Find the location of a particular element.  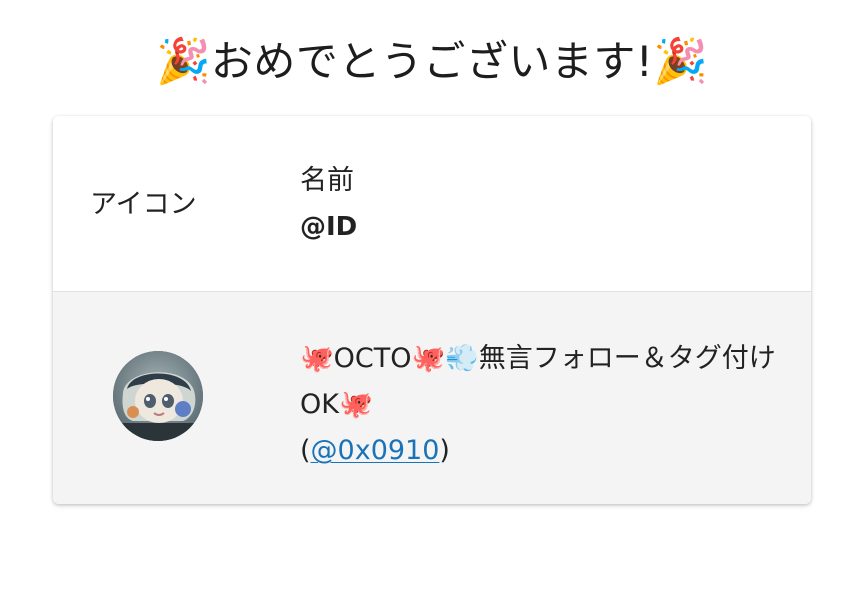

avatar-image is located at coordinates (158, 396).